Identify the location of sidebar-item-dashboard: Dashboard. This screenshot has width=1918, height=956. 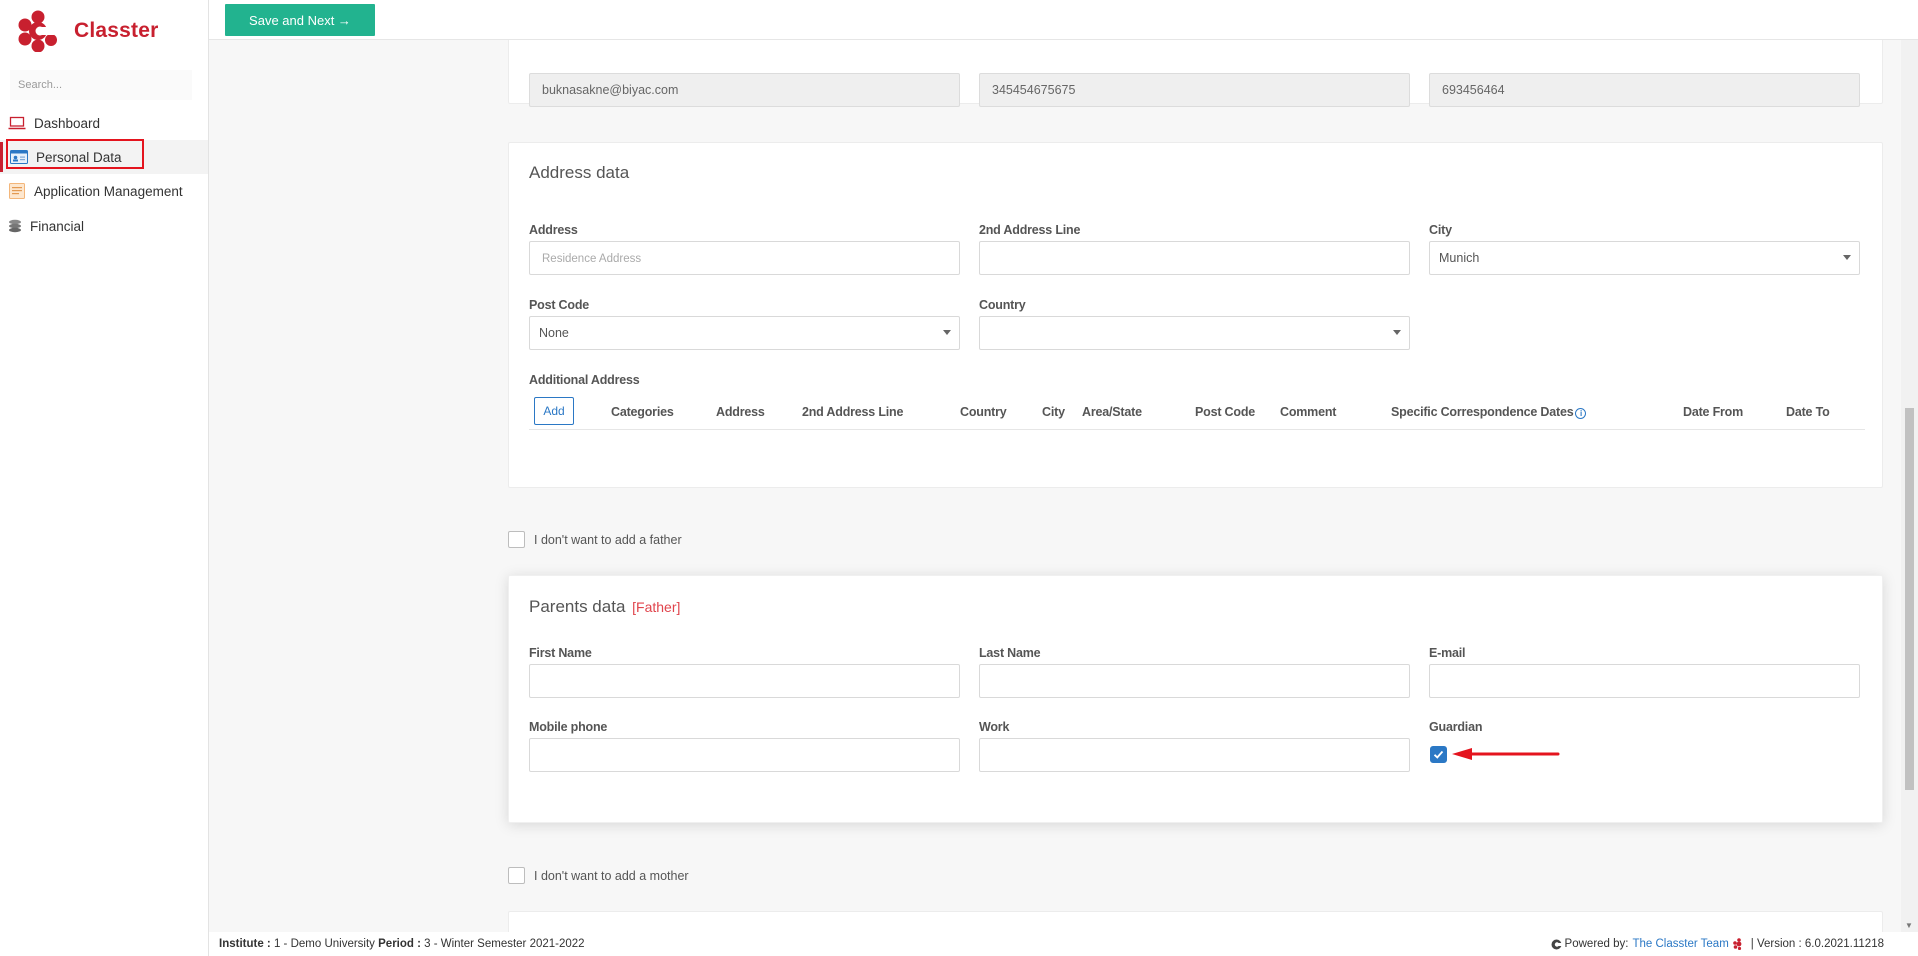
(104, 123).